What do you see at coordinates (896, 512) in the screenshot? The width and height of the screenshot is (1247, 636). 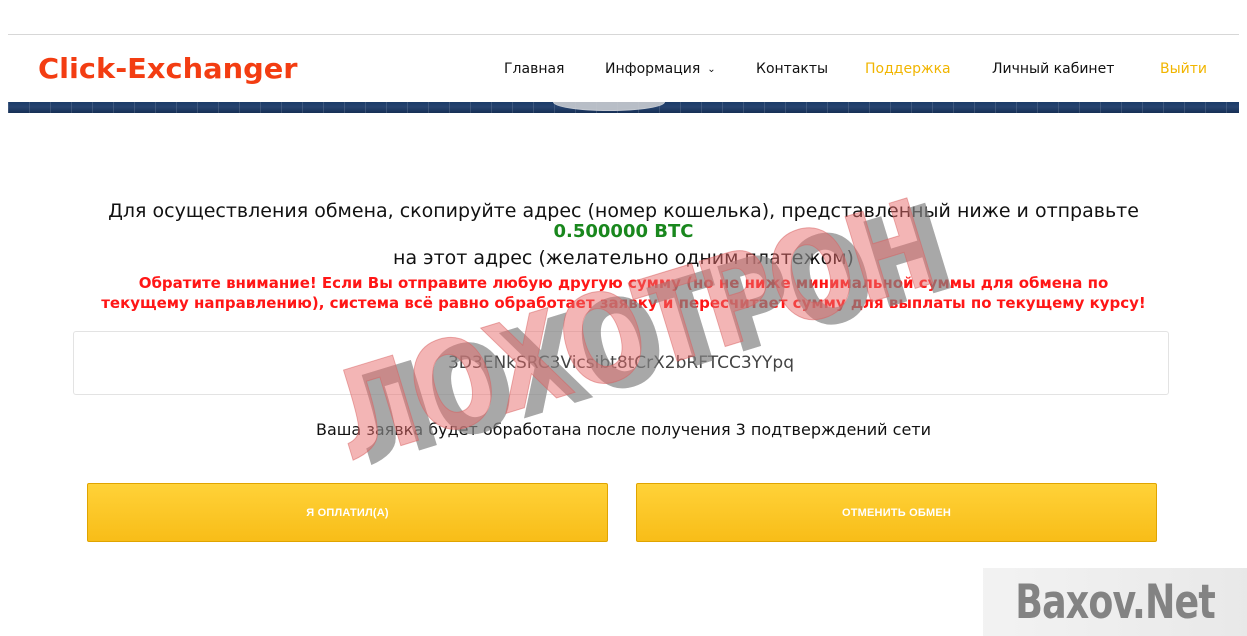 I see `cancel-exchange-button: ОТМЕНИТЬ ОБМЕН` at bounding box center [896, 512].